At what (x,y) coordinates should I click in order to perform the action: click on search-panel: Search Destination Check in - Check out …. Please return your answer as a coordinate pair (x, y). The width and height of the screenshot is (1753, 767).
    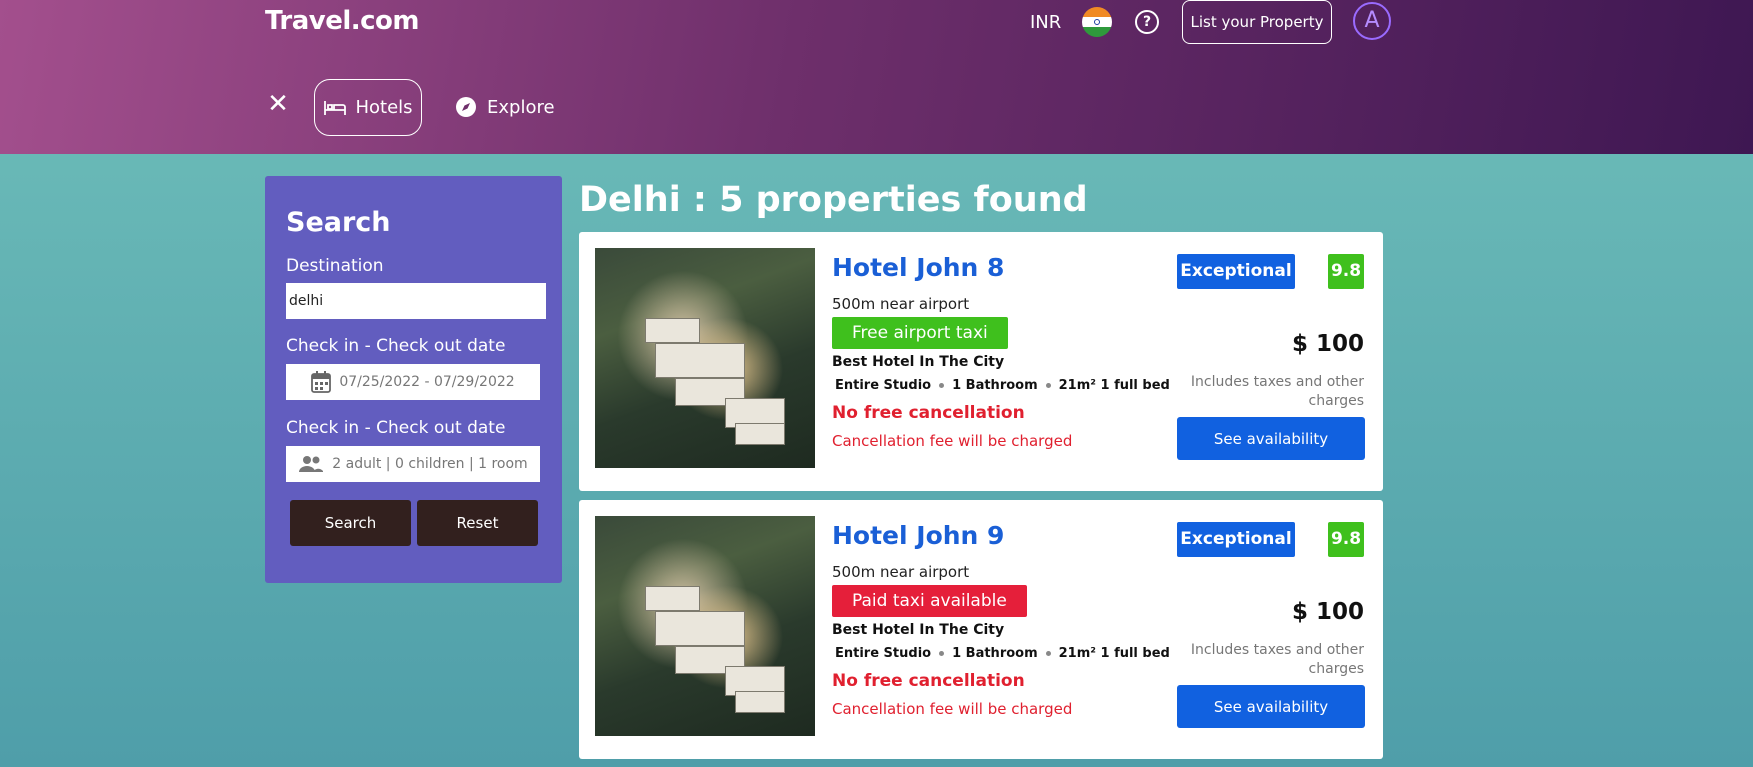
    Looking at the image, I should click on (413, 379).